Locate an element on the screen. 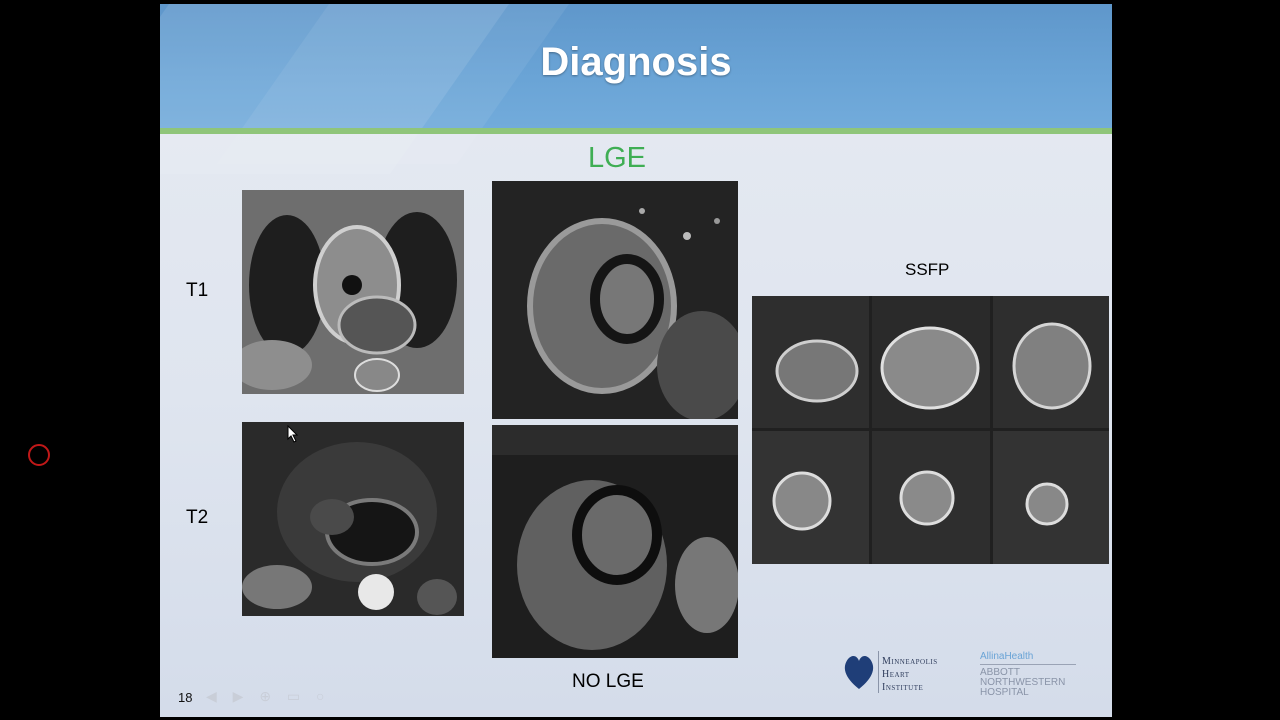  t1-label: T1 is located at coordinates (197, 290).